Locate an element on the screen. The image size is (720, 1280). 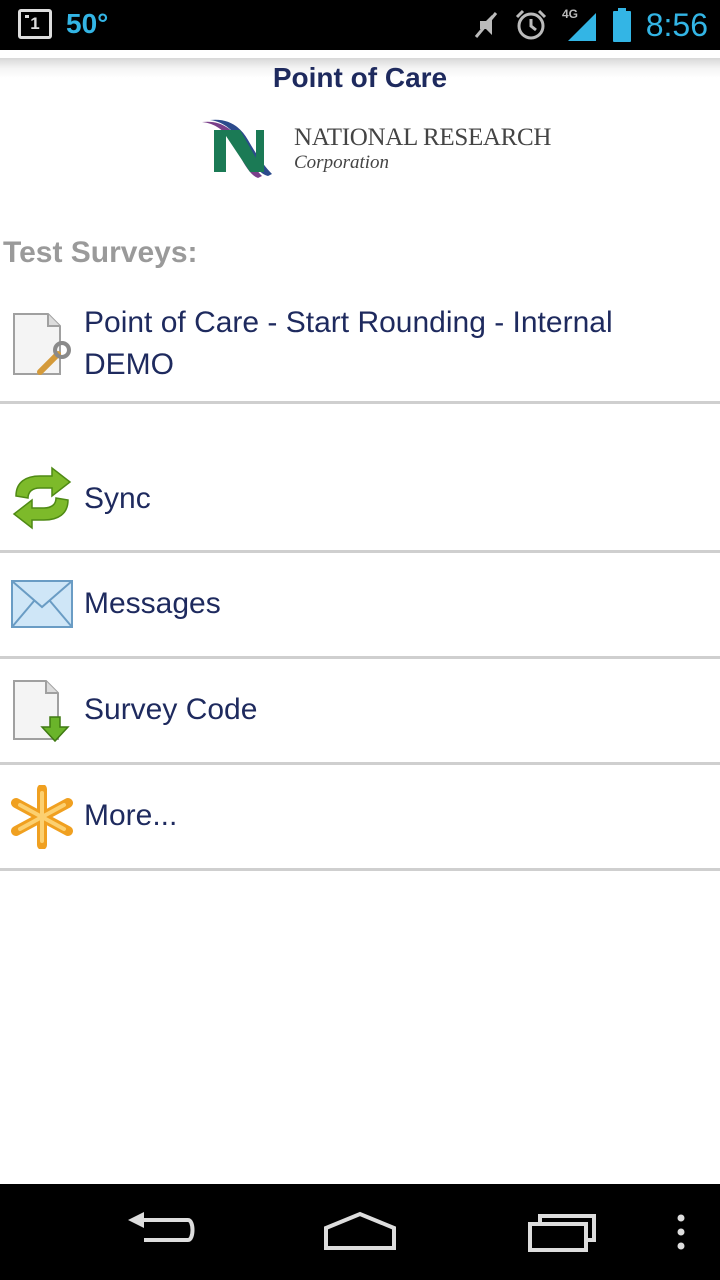
notification-count: 1 is located at coordinates (35, 23).